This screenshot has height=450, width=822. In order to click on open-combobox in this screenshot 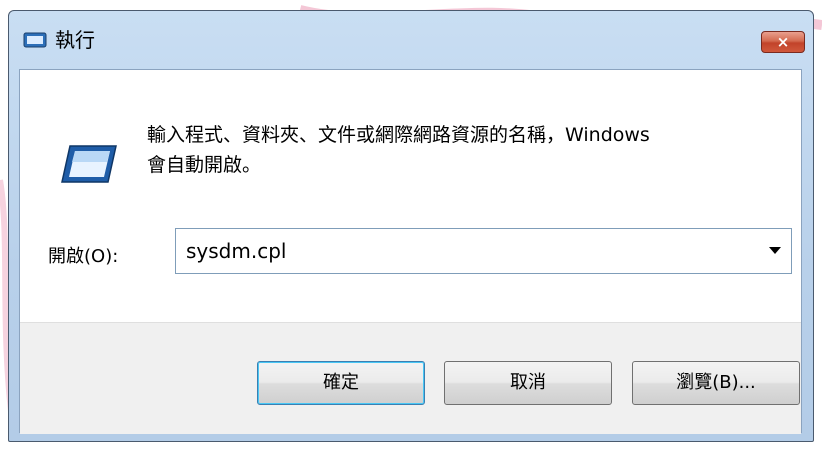, I will do `click(483, 251)`.